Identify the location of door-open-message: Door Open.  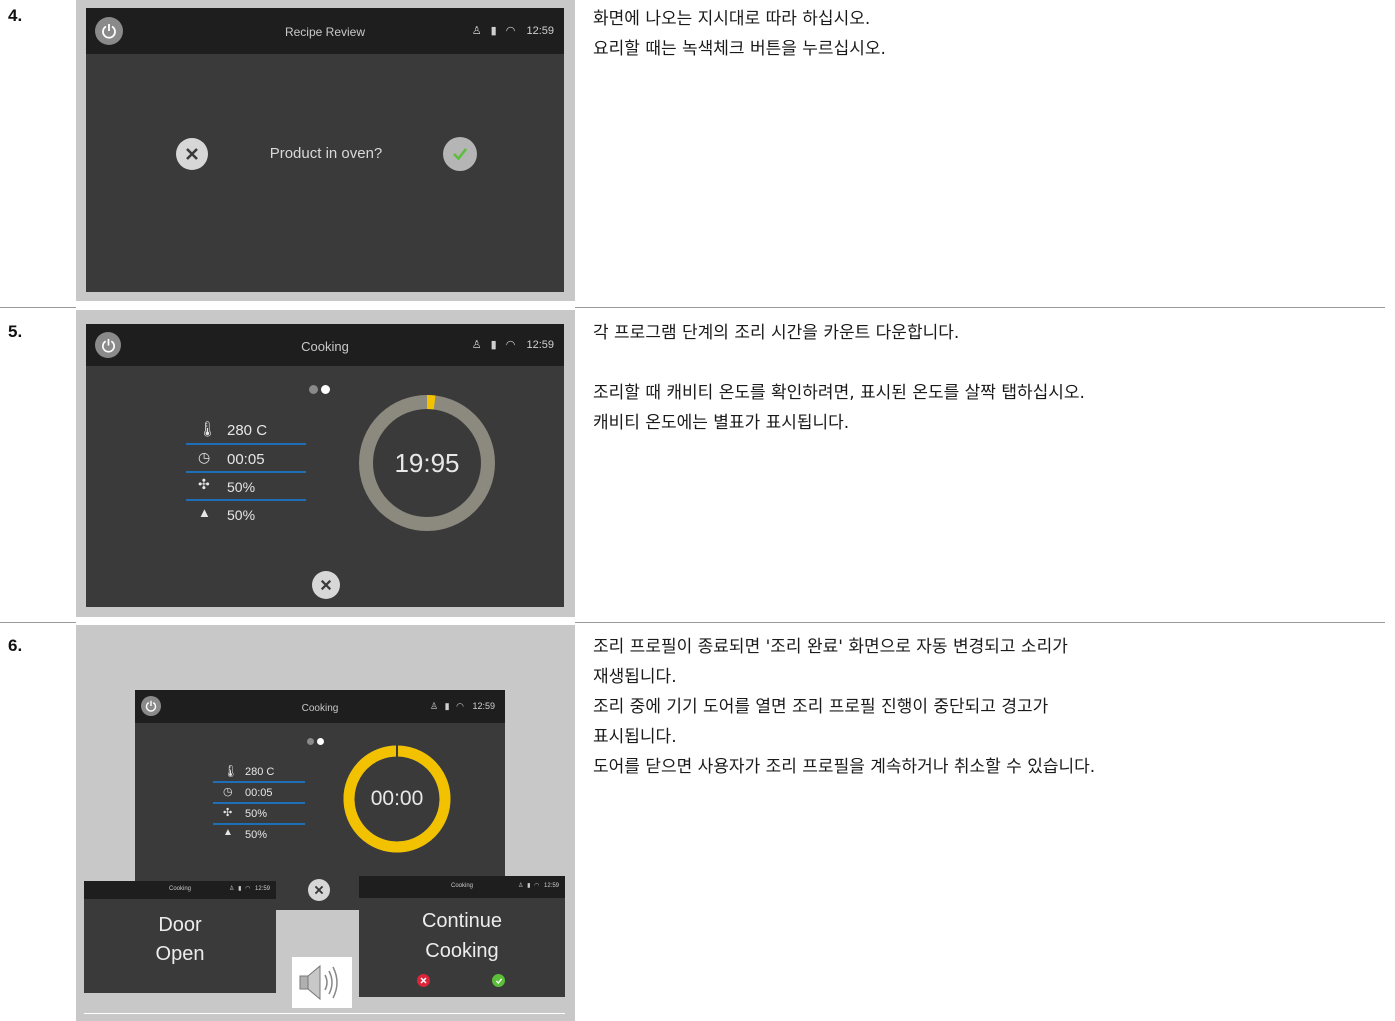
(180, 940).